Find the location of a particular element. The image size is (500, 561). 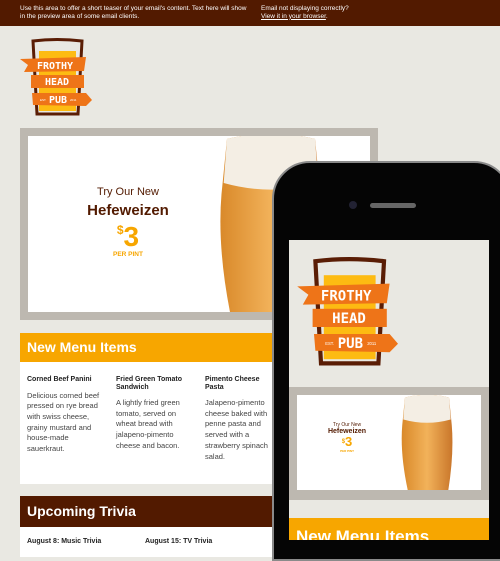

mobile-menu-header: New Menu Items is located at coordinates (389, 529).